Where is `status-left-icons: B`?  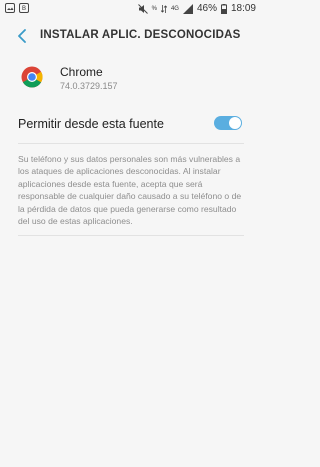 status-left-icons: B is located at coordinates (17, 8).